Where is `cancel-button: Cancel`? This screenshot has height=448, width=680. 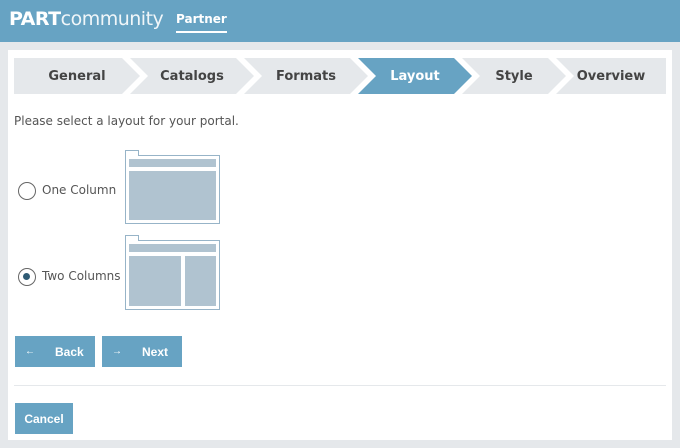 cancel-button: Cancel is located at coordinates (44, 418).